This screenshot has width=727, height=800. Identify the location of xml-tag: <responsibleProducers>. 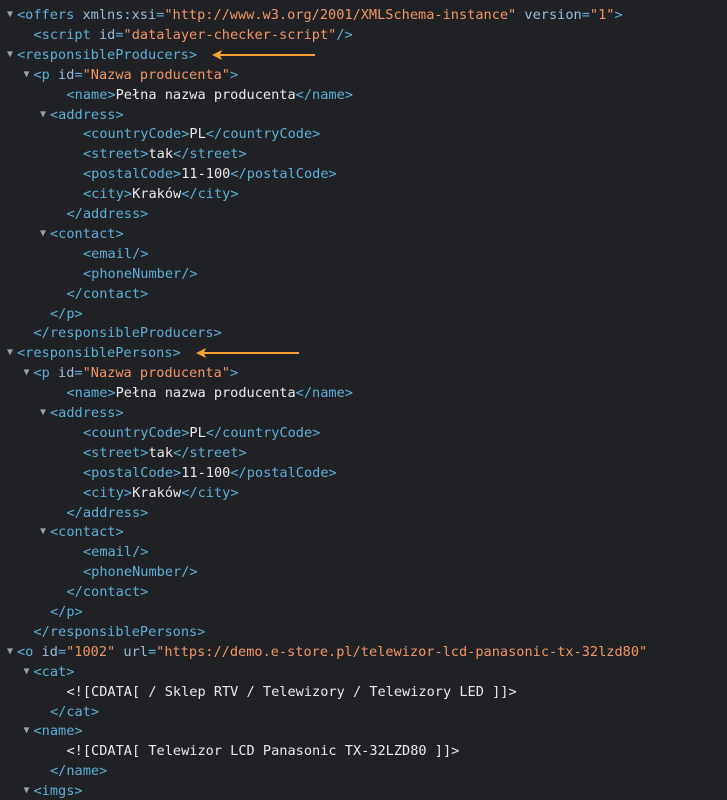
(107, 54).